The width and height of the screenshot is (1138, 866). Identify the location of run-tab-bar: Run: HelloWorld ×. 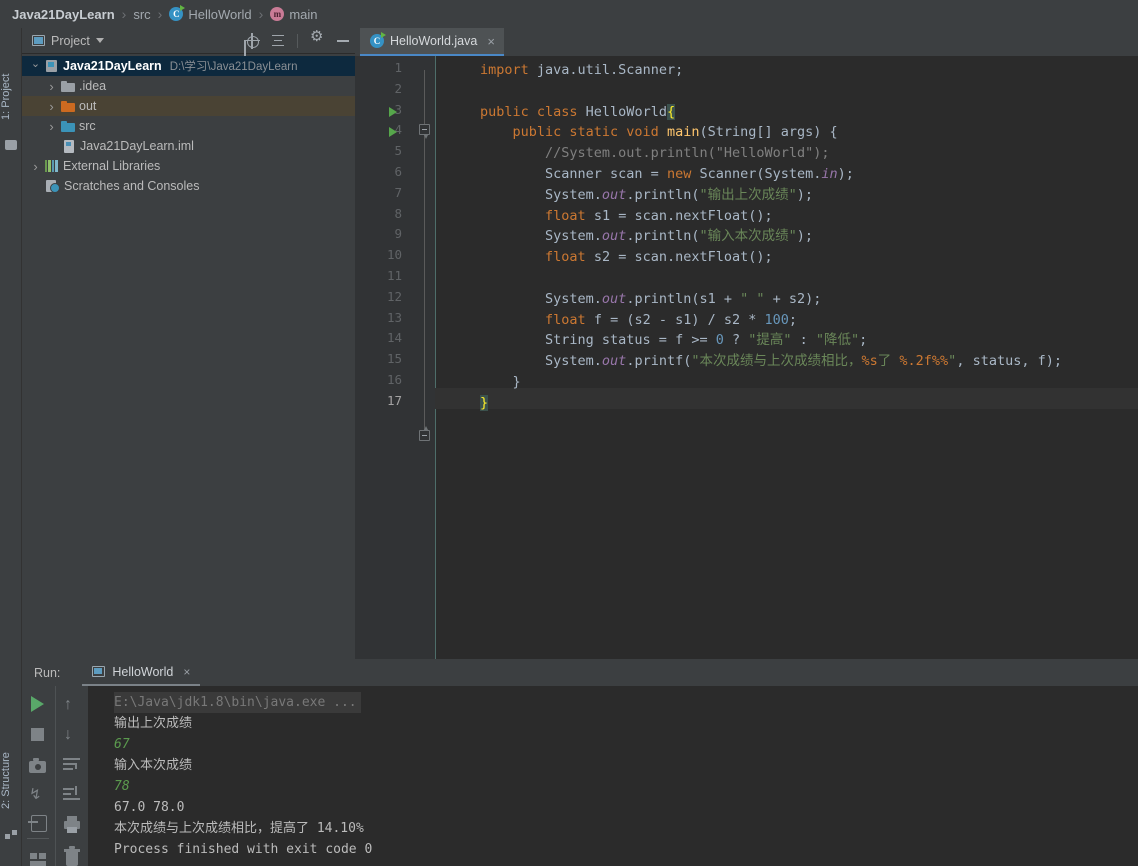
(580, 672).